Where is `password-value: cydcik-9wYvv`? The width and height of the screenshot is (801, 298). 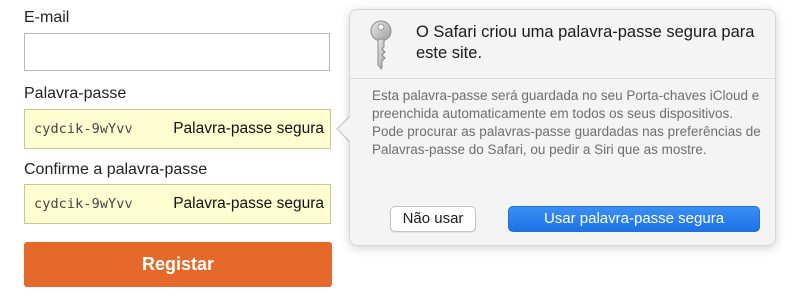
password-value: cydcik-9wYvv is located at coordinates (83, 129).